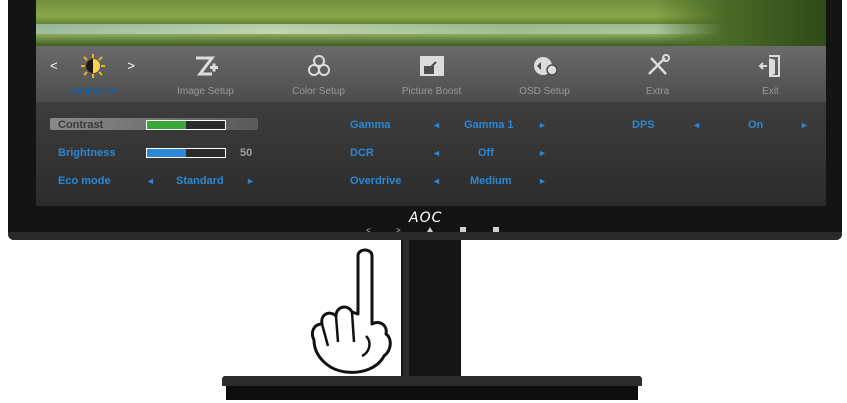 The height and width of the screenshot is (403, 847). I want to click on tab-prev-arrow: <, so click(54, 65).